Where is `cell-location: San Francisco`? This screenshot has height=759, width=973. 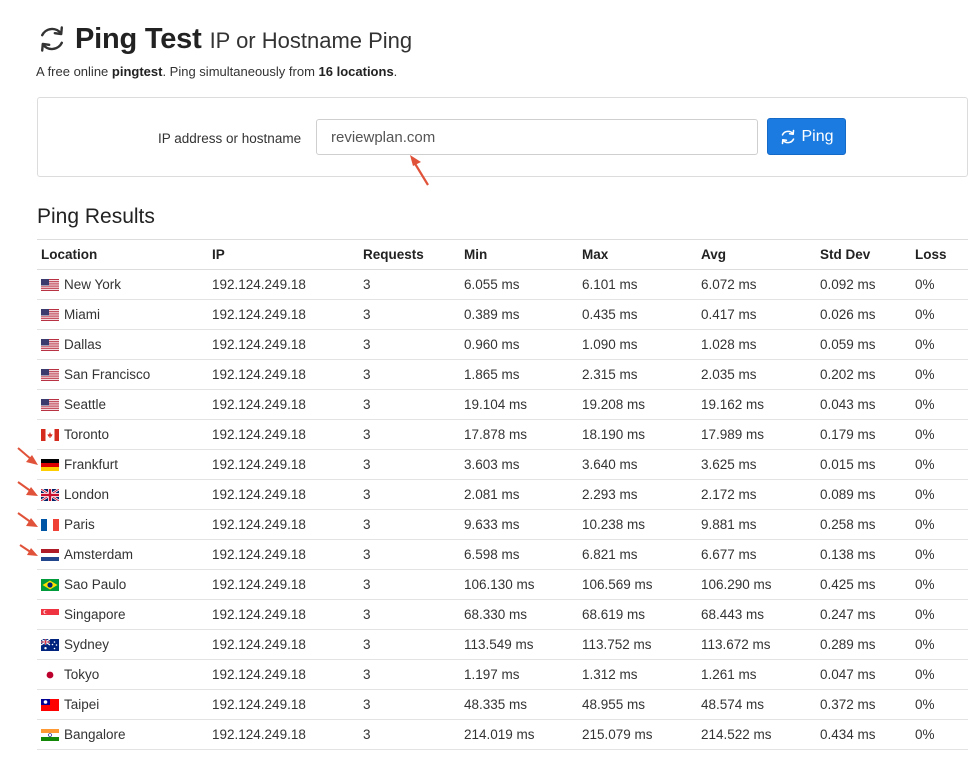 cell-location: San Francisco is located at coordinates (122, 374).